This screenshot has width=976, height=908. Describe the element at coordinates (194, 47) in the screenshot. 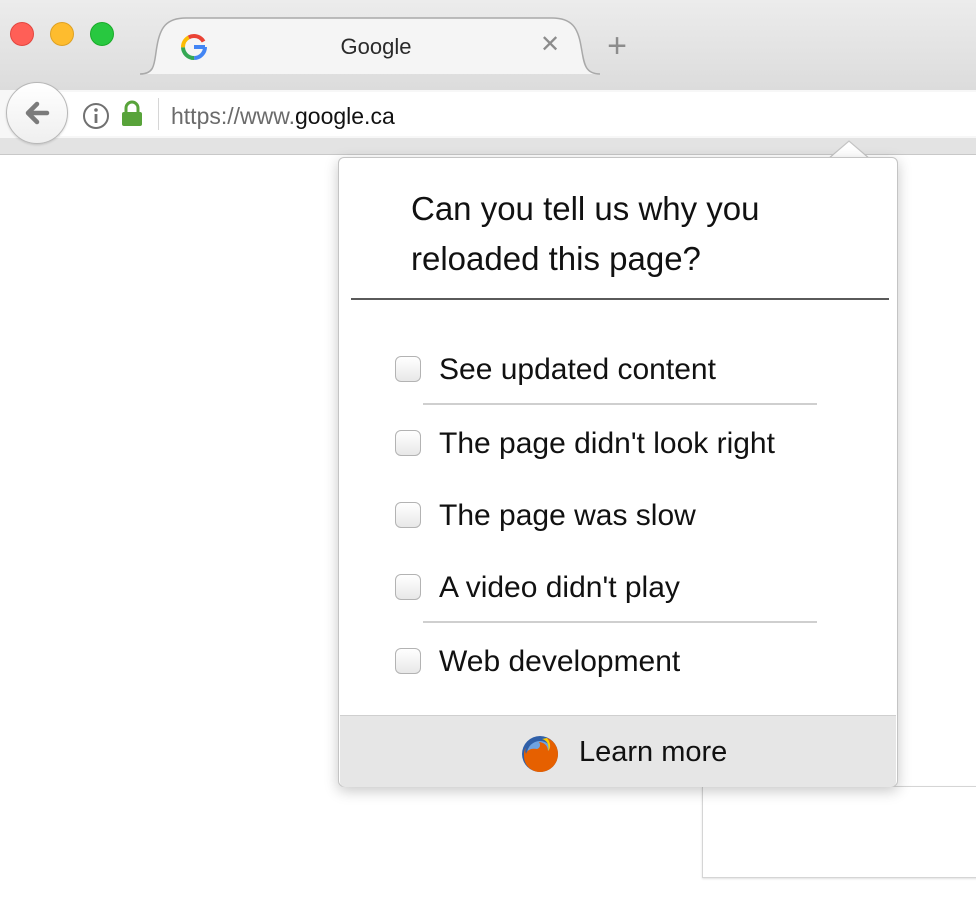

I see `google-icon` at that location.